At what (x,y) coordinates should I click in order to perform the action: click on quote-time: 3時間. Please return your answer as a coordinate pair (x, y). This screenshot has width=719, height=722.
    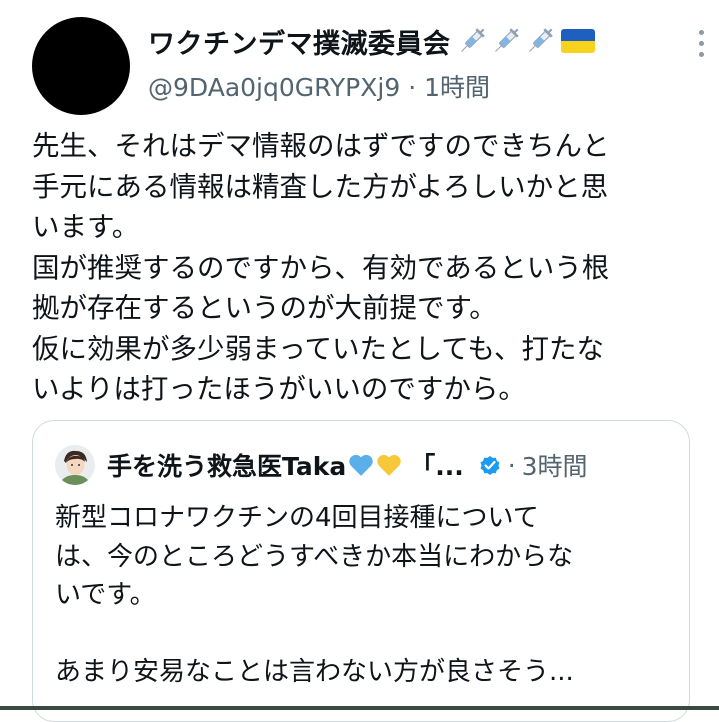
    Looking at the image, I should click on (555, 465).